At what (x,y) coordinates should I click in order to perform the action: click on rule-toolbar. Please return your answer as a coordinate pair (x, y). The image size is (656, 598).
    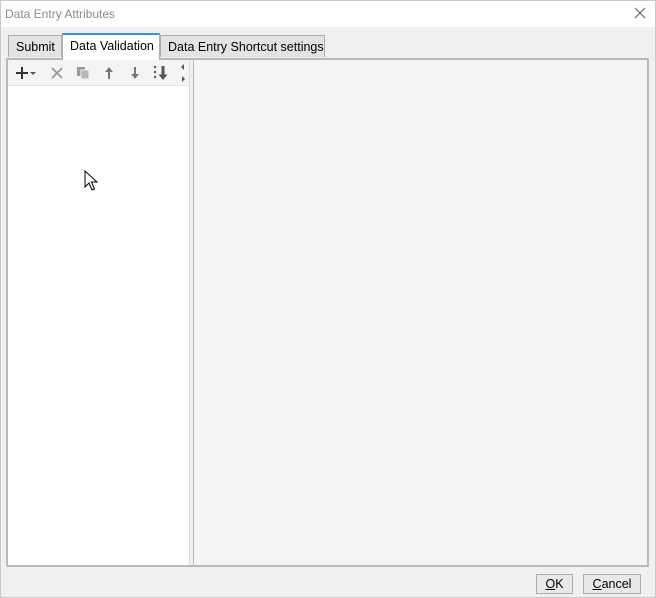
    Looking at the image, I should click on (98, 73).